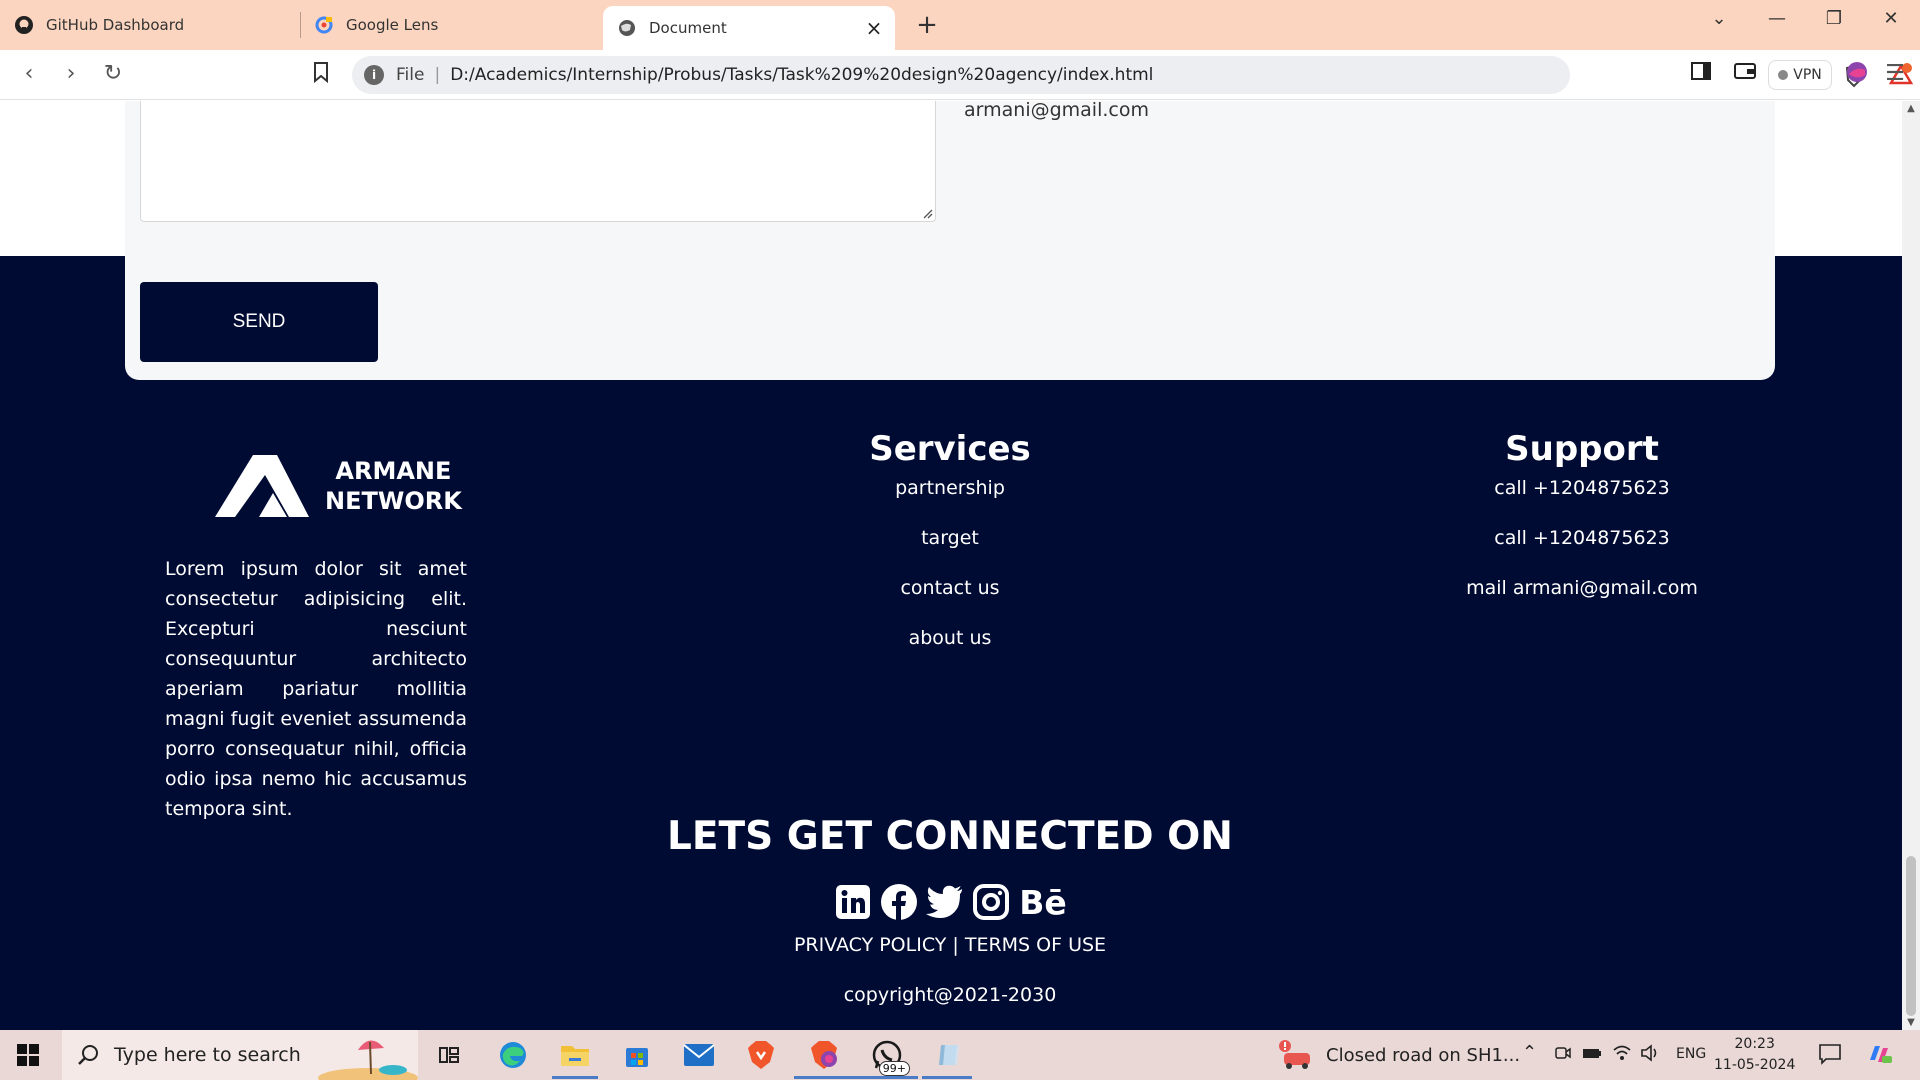 Image resolution: width=1920 pixels, height=1080 pixels. Describe the element at coordinates (513, 1055) in the screenshot. I see `edge-browser-icon` at that location.